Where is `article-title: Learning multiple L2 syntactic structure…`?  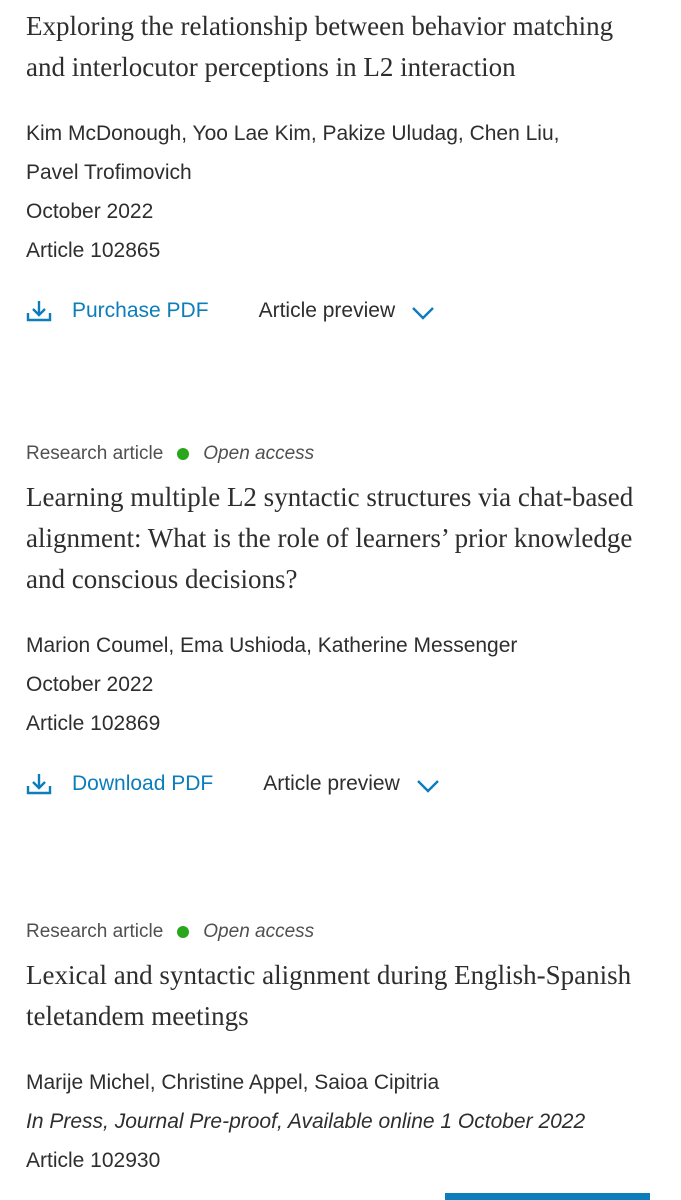 article-title: Learning multiple L2 syntactic structure… is located at coordinates (333, 538).